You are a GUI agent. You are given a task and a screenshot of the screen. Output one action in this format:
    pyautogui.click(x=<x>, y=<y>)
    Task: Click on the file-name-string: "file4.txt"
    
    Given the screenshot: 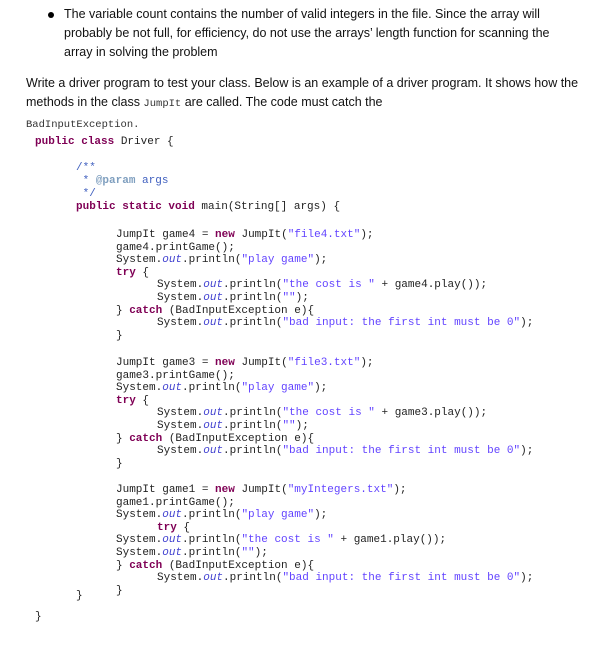 What is the action you would take?
    pyautogui.click(x=324, y=235)
    